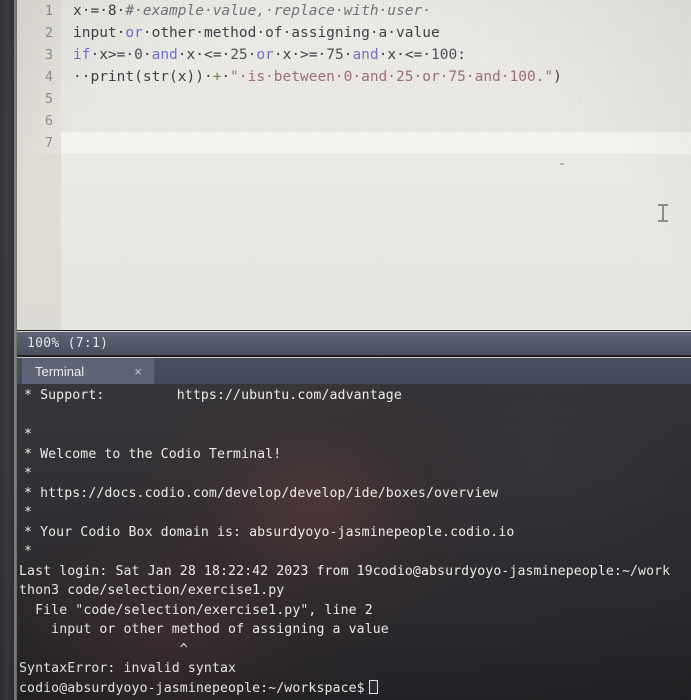 This screenshot has width=691, height=700. What do you see at coordinates (15, 350) in the screenshot?
I see `left-rail-divider` at bounding box center [15, 350].